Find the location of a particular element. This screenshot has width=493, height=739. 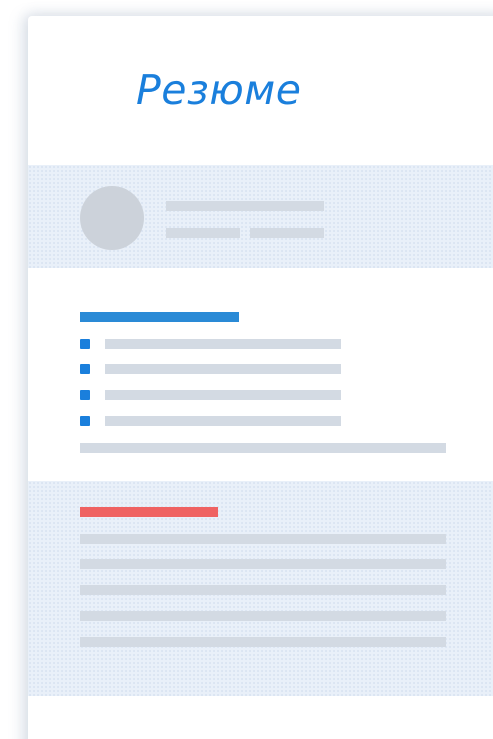

name-line is located at coordinates (245, 206).